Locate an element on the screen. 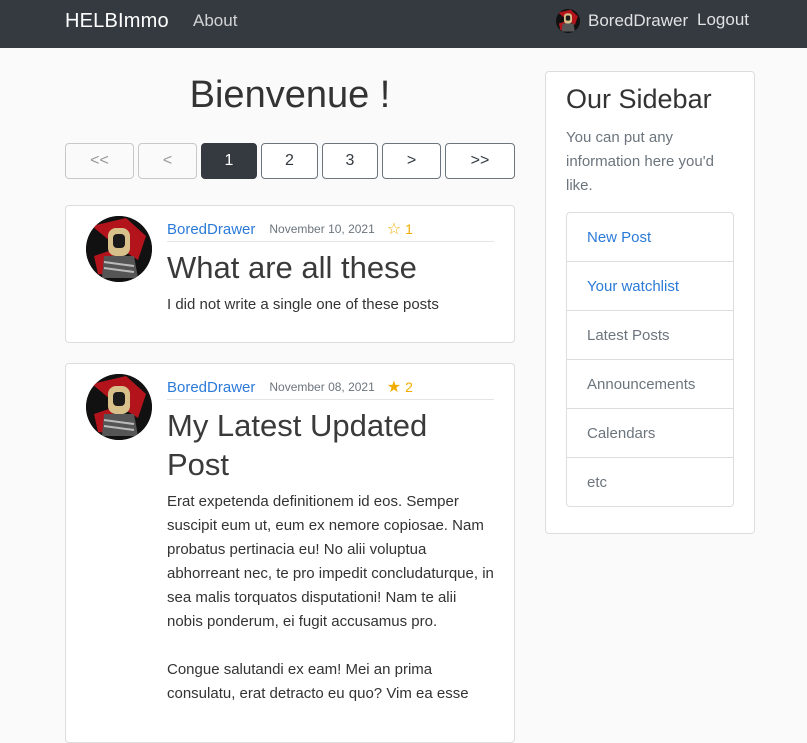 The height and width of the screenshot is (743, 807). nav-profile-link: BoredDrawer is located at coordinates (622, 21).